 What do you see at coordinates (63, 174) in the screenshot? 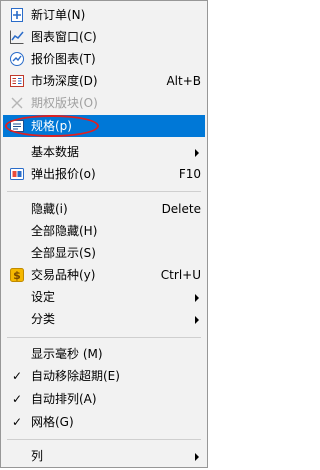
I see `menu-item-label: 弹出报价(o)` at bounding box center [63, 174].